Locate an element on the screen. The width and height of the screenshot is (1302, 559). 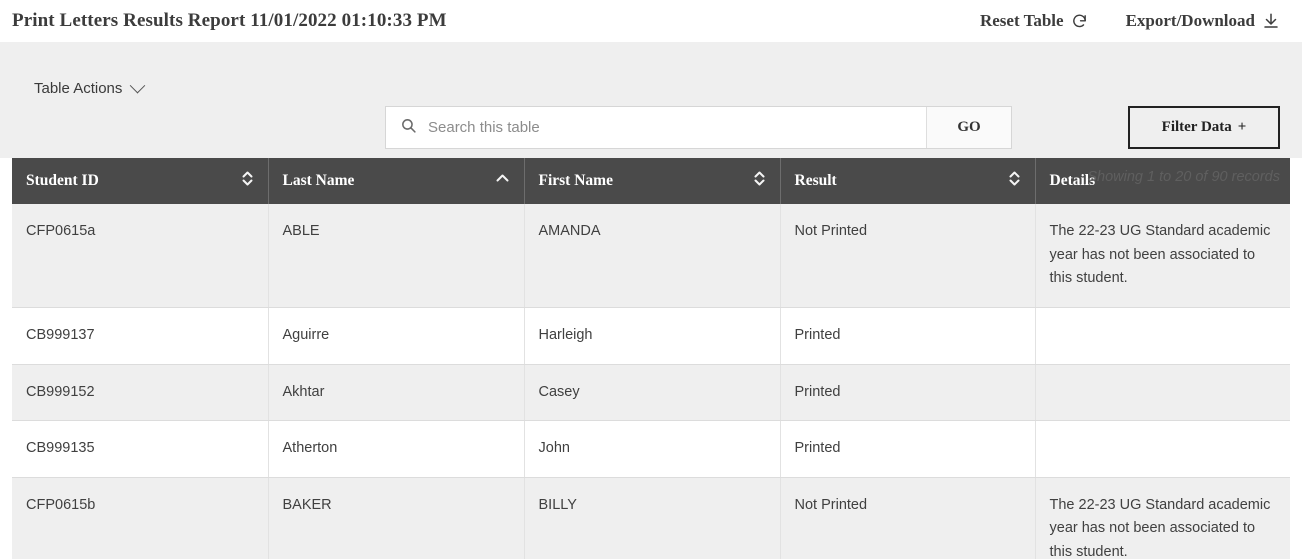
table-actions-label: Table Actions is located at coordinates (78, 88).